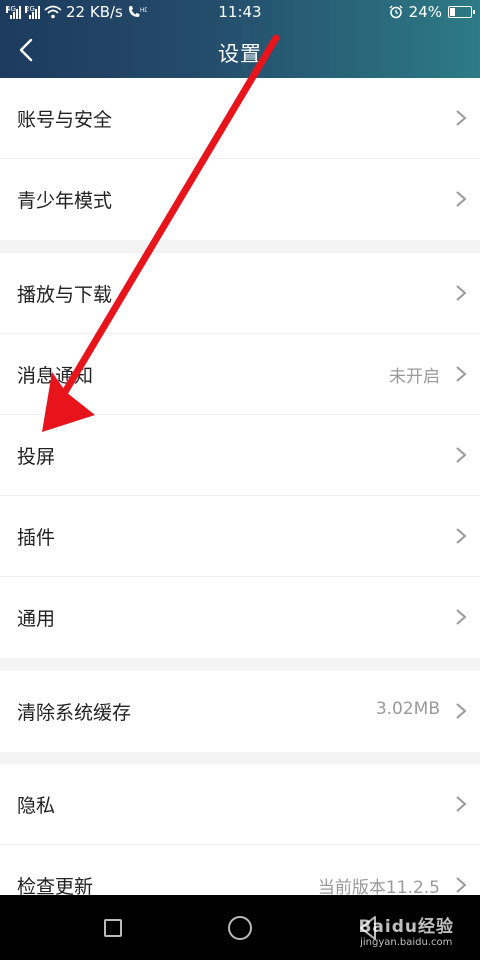  What do you see at coordinates (36, 457) in the screenshot?
I see `row-label: 投屏` at bounding box center [36, 457].